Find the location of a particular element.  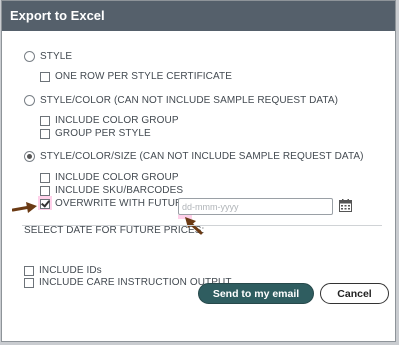

include-care-checkbox is located at coordinates (29, 282).